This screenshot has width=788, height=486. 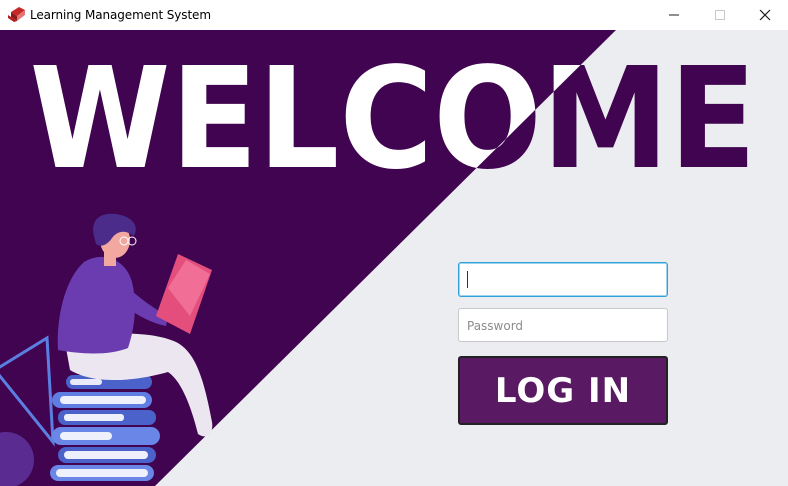 I want to click on login-button-label: LOG IN, so click(x=563, y=390).